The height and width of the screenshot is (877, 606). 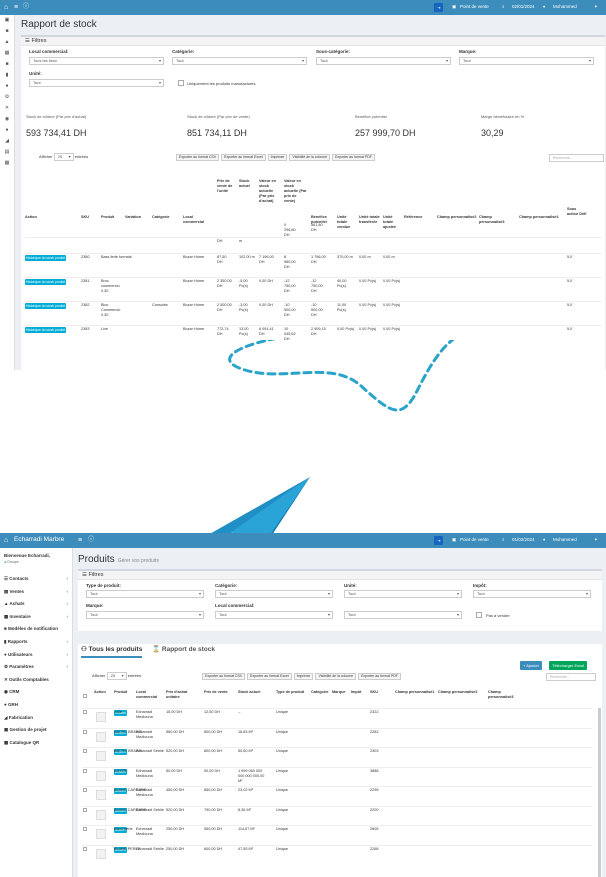 I want to click on th-1: SKU, so click(x=90, y=217).